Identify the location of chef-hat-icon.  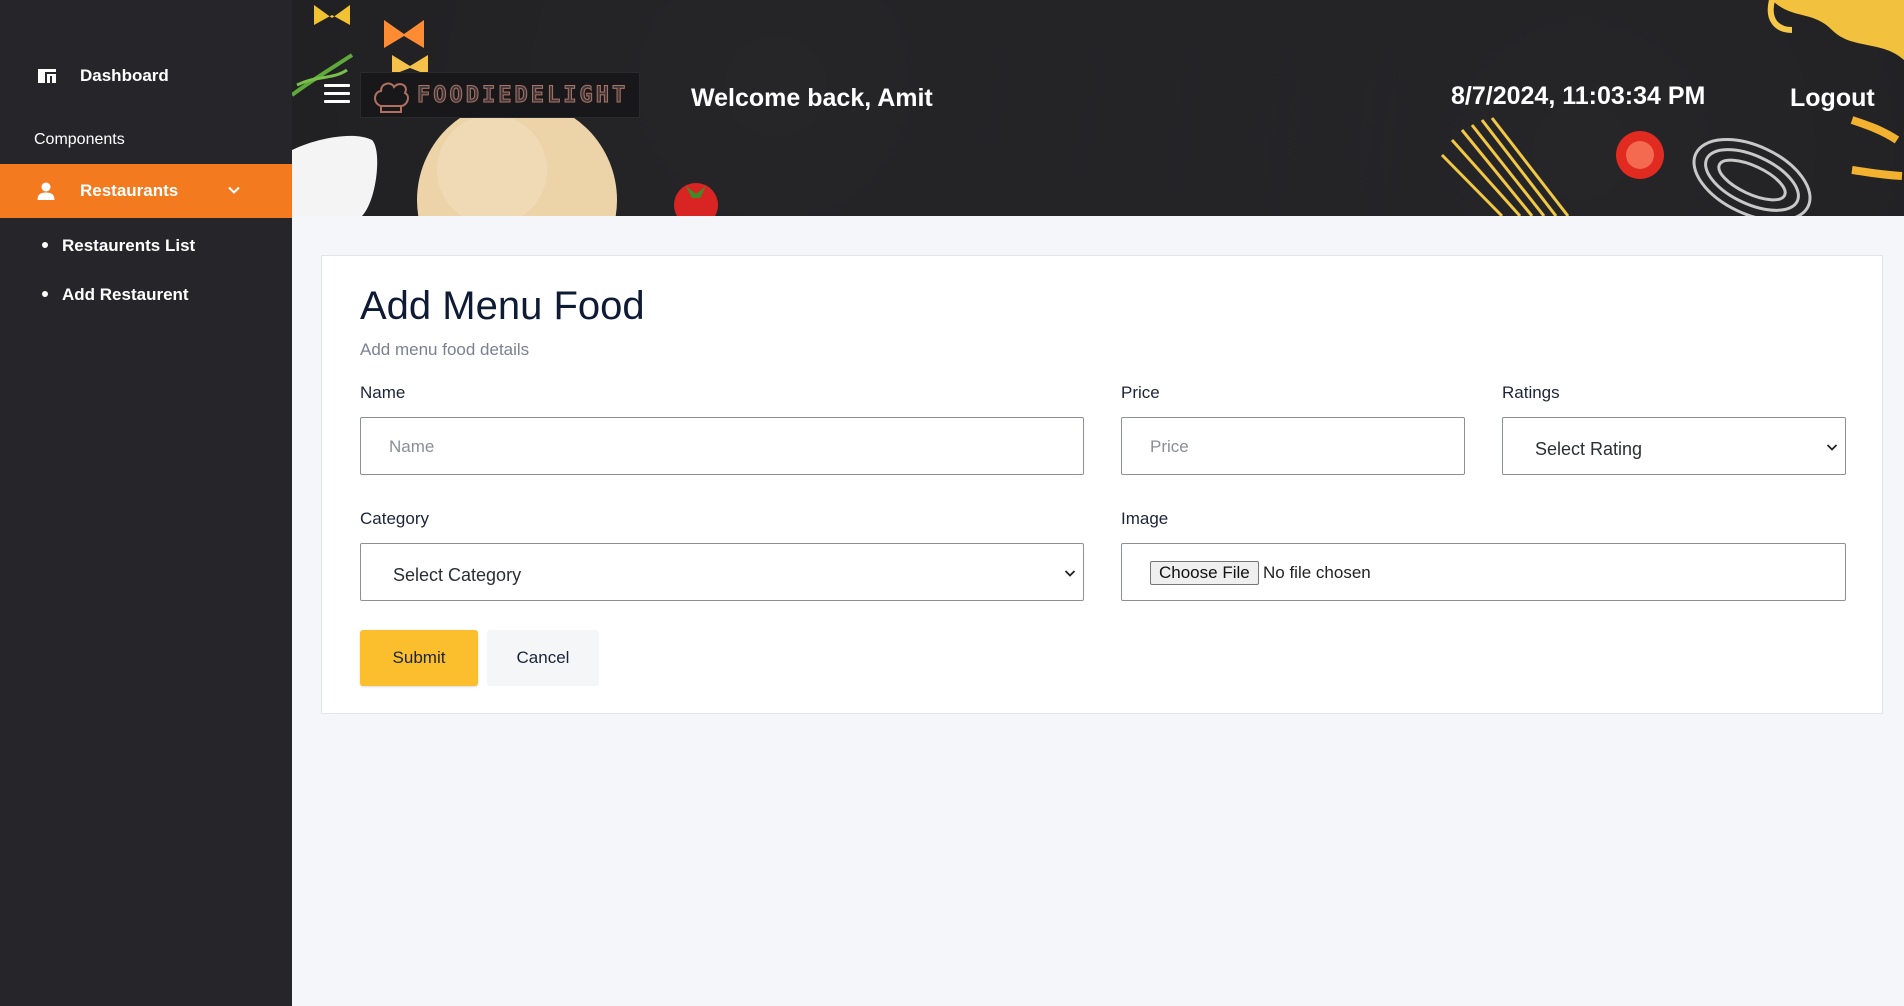
(391, 97).